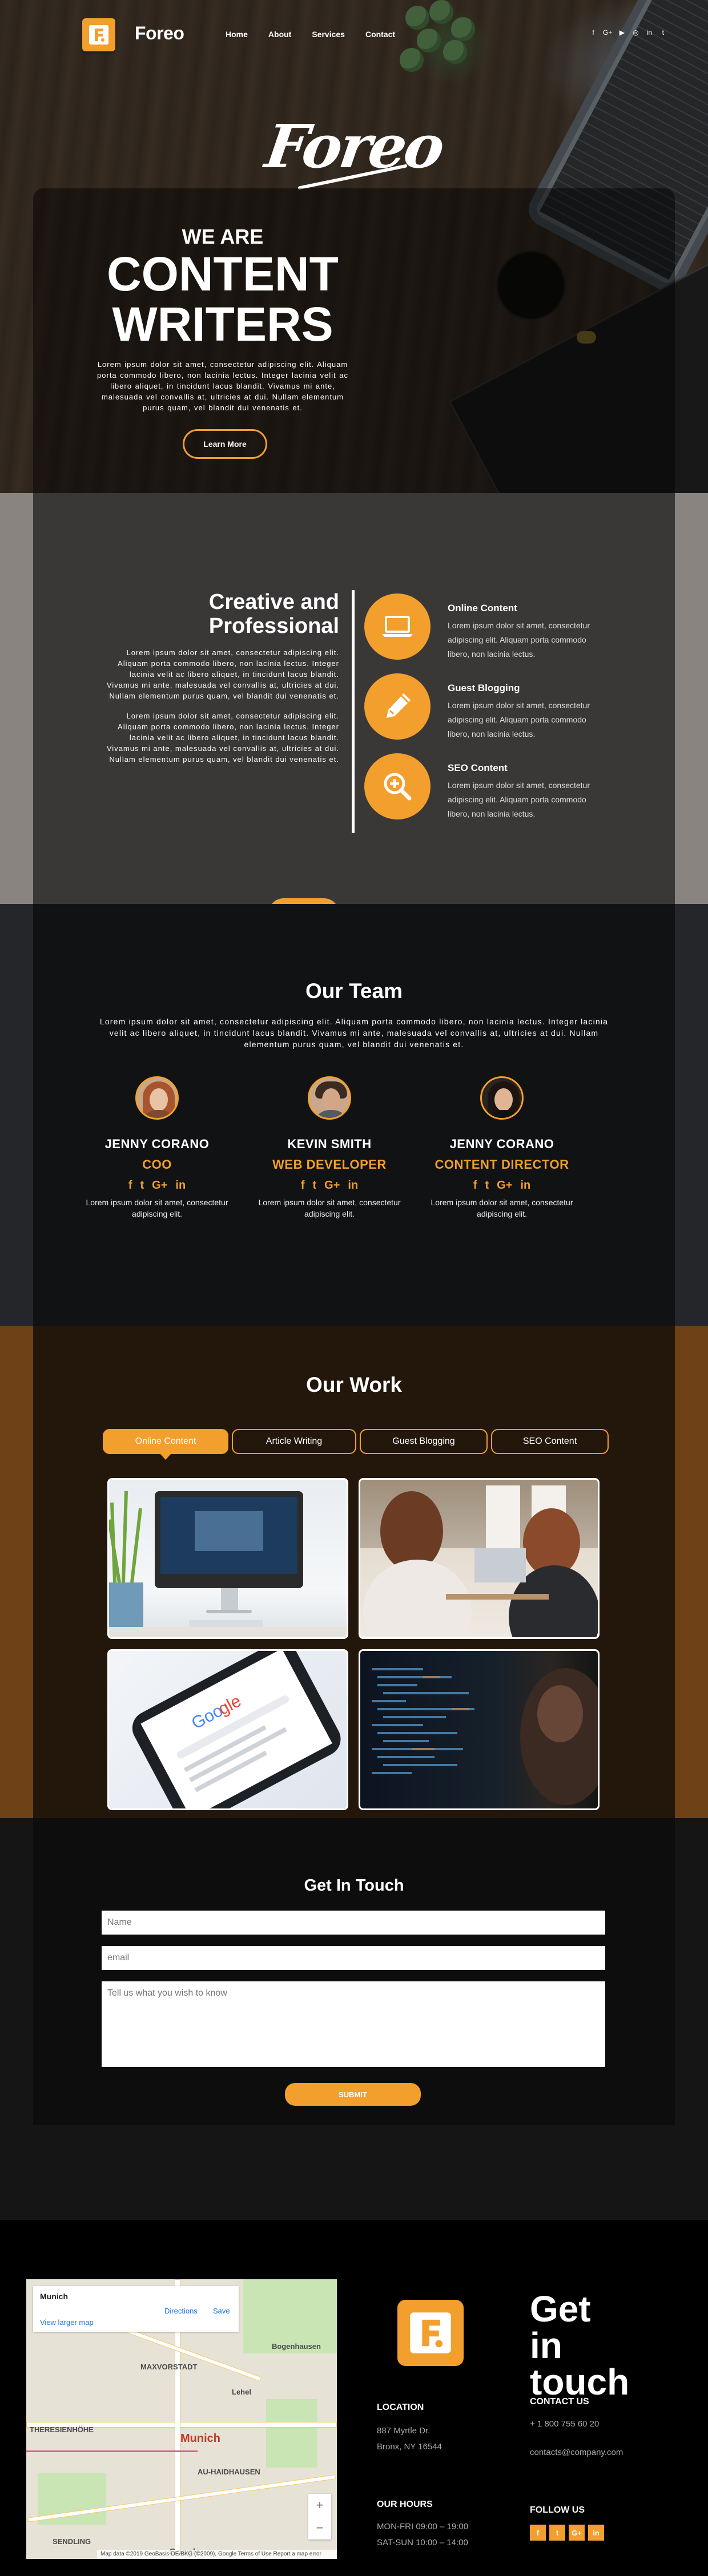 The image size is (708, 2576). Describe the element at coordinates (310, 34) in the screenshot. I see `main-menu: Home About Services Contact` at that location.